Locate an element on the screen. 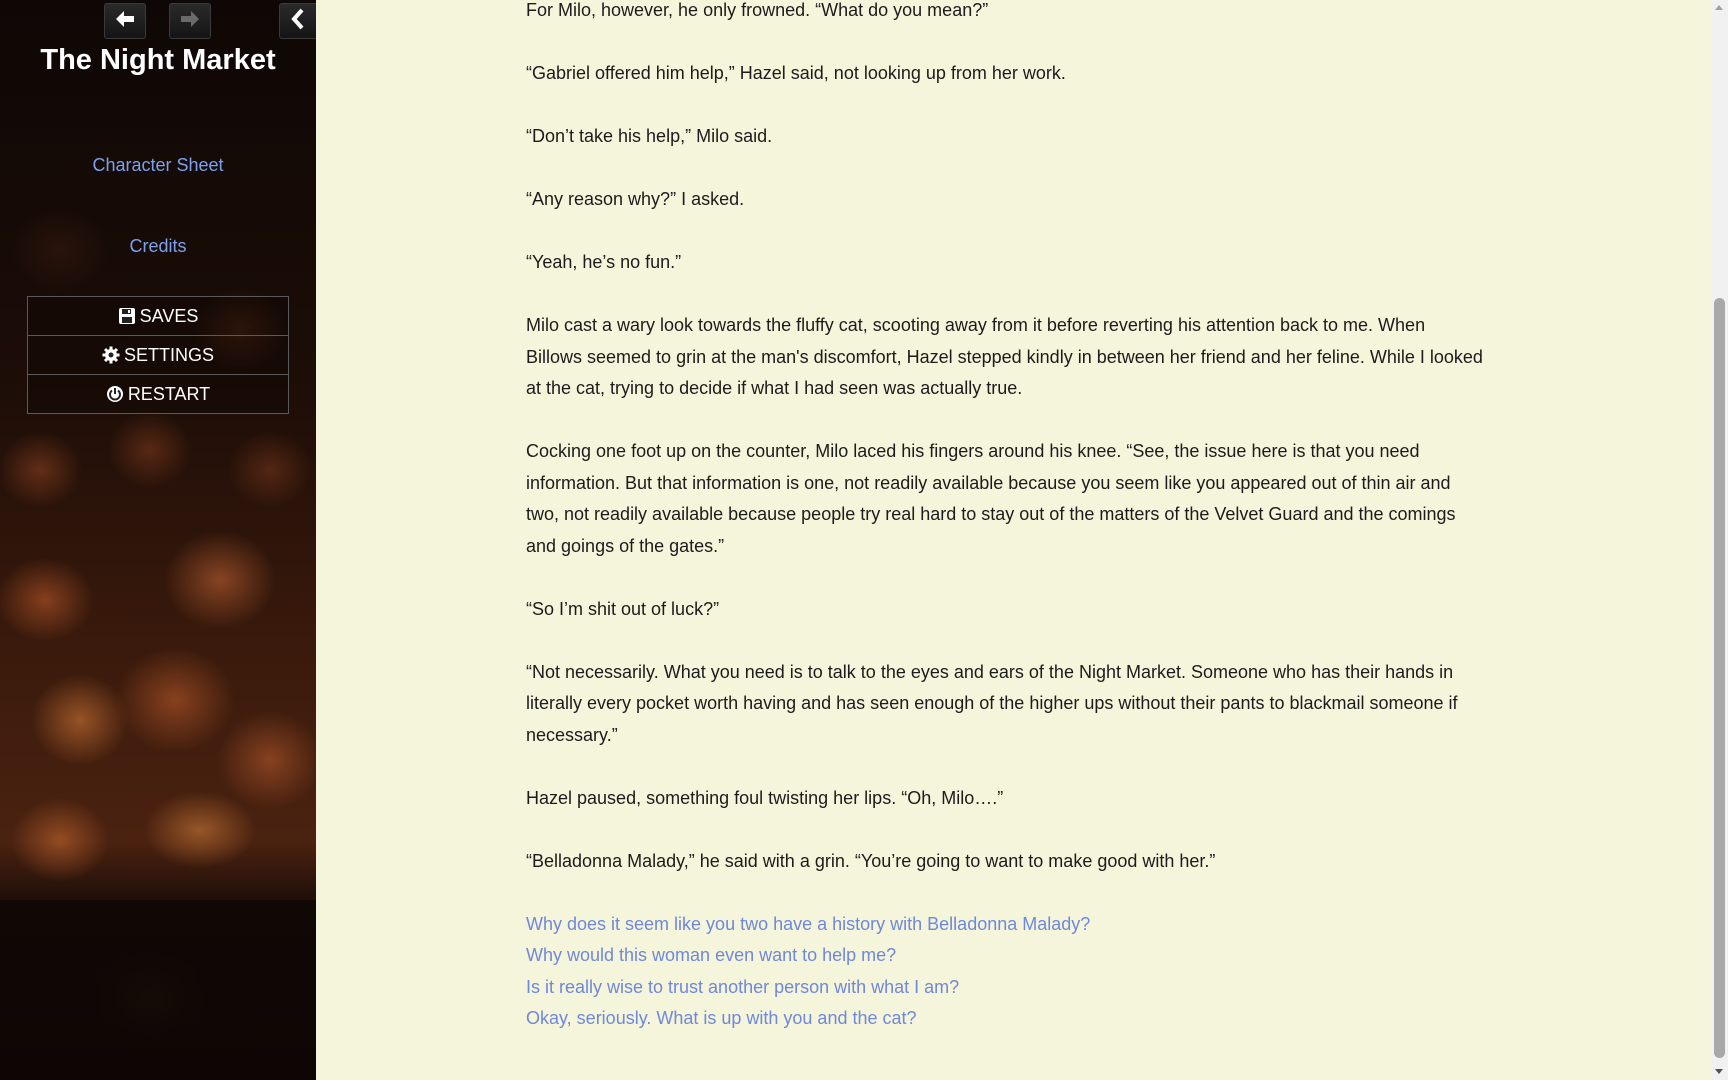  story-paragraph: “Don’t take his help,” Milo said. is located at coordinates (649, 136).